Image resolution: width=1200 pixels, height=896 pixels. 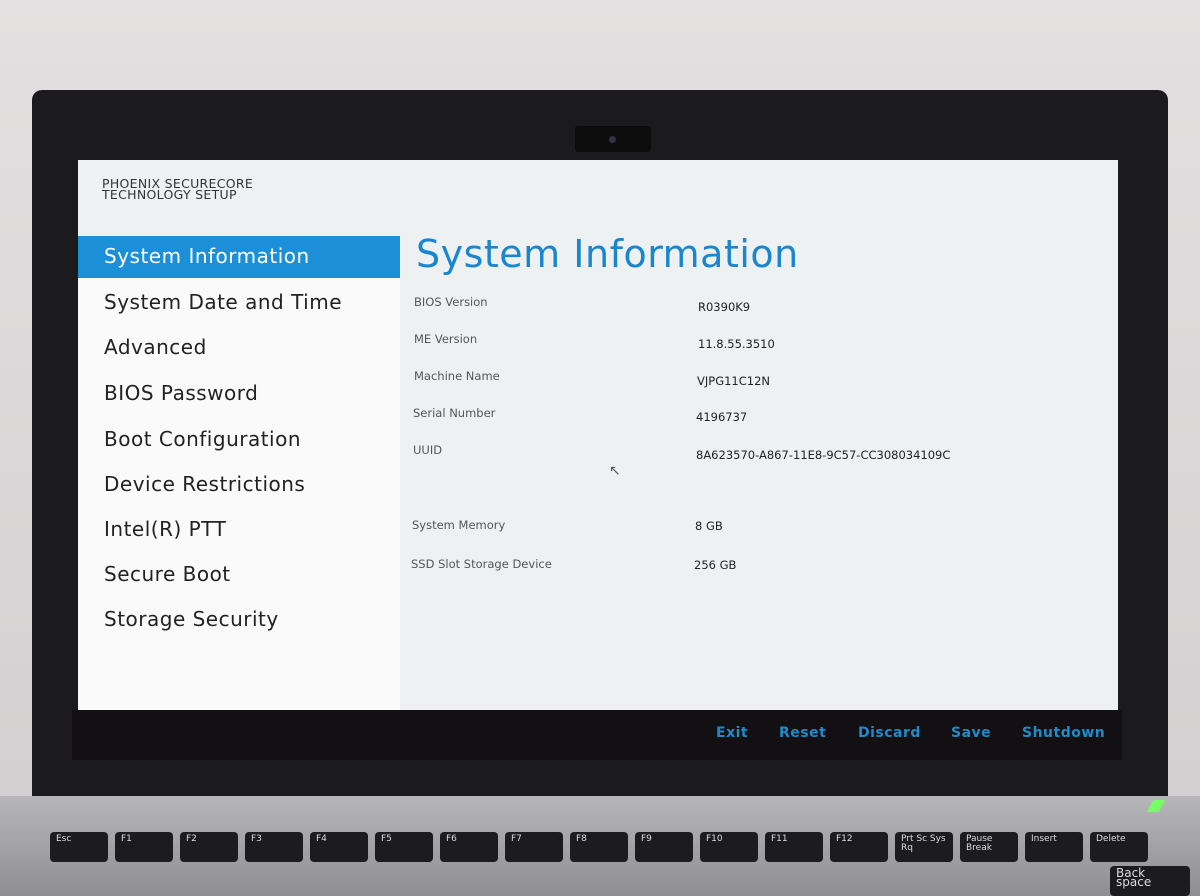 What do you see at coordinates (428, 450) in the screenshot?
I see `field-label: UUID` at bounding box center [428, 450].